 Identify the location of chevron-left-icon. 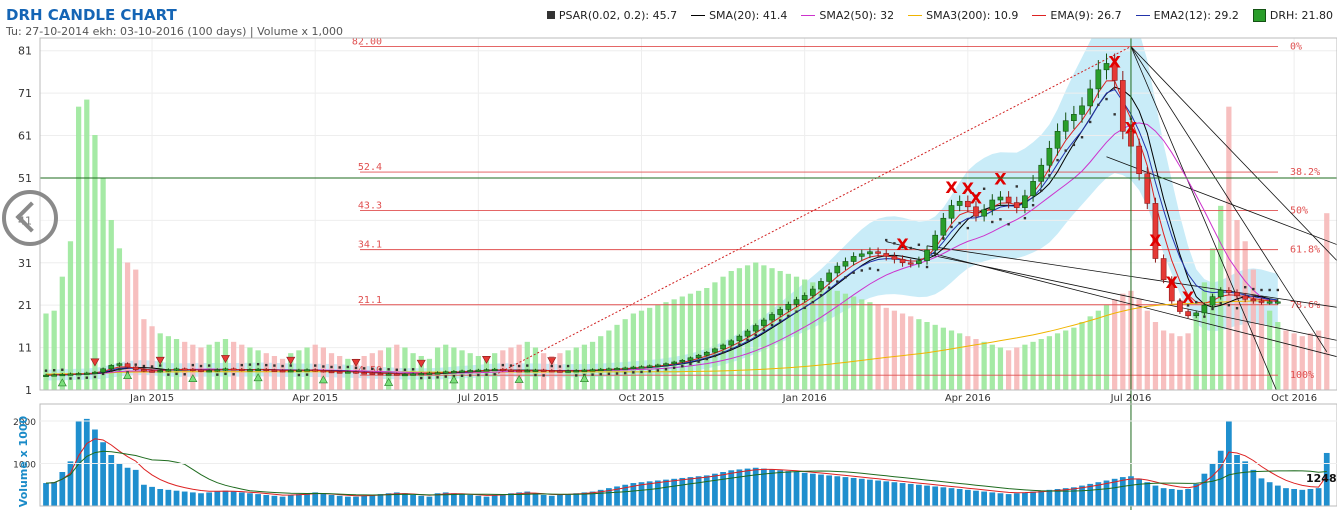
(31, 217).